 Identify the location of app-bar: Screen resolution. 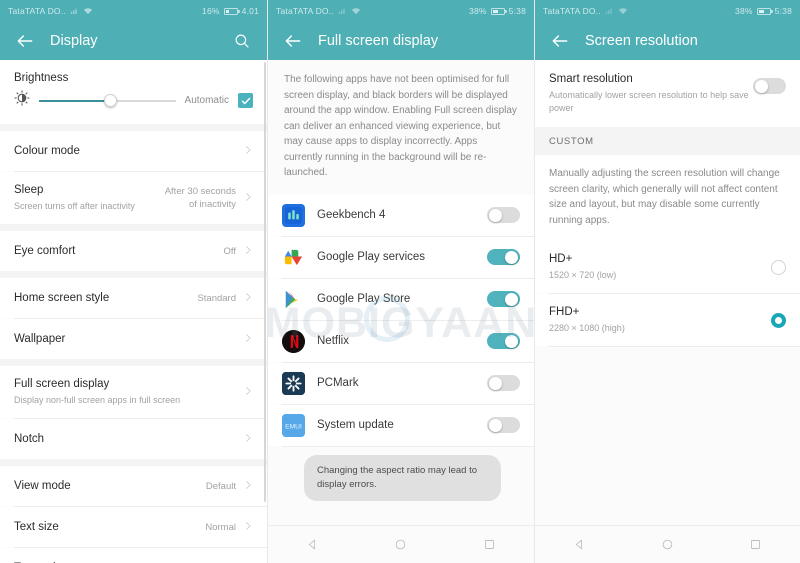
(667, 41).